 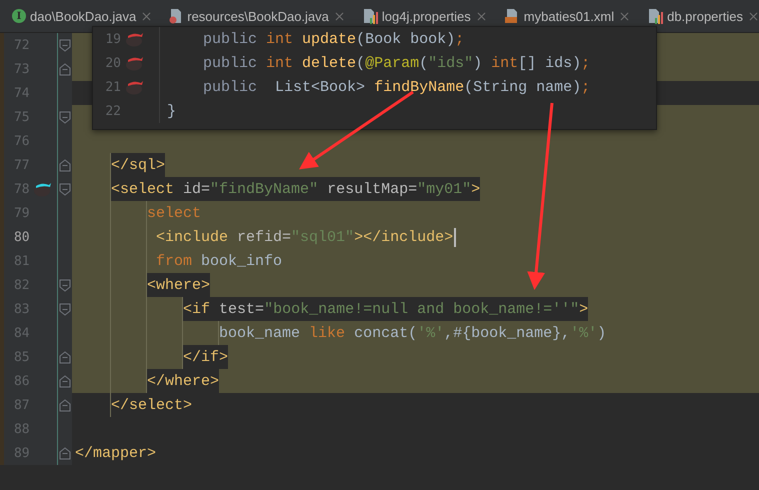 I want to click on code-line: </mapper>, so click(x=115, y=454).